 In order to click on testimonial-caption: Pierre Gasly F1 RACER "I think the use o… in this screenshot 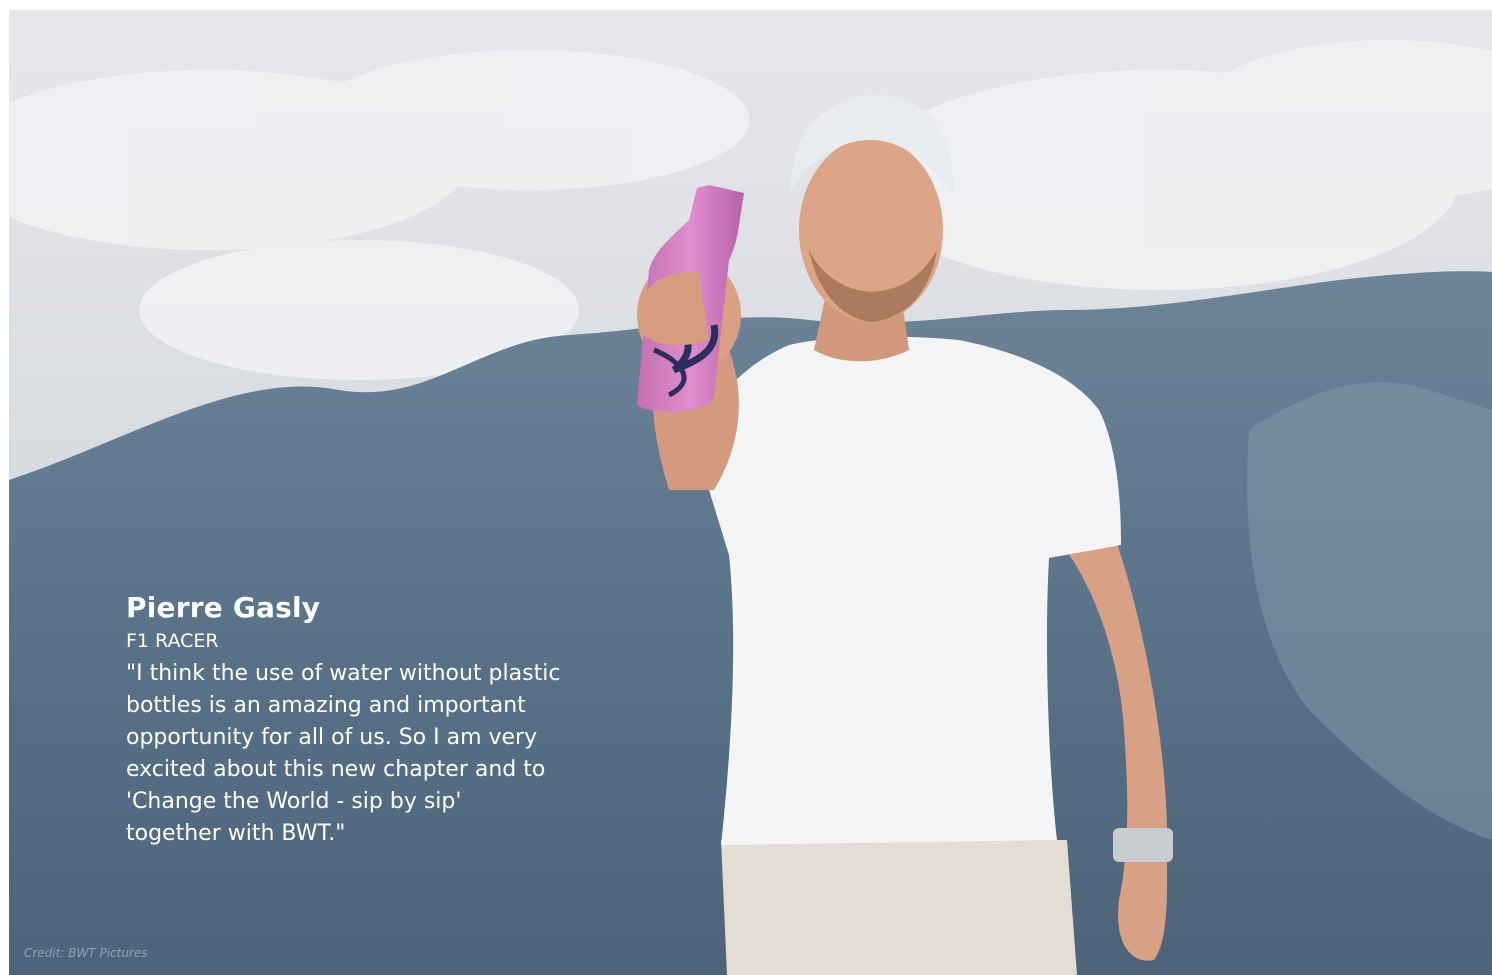, I will do `click(366, 720)`.